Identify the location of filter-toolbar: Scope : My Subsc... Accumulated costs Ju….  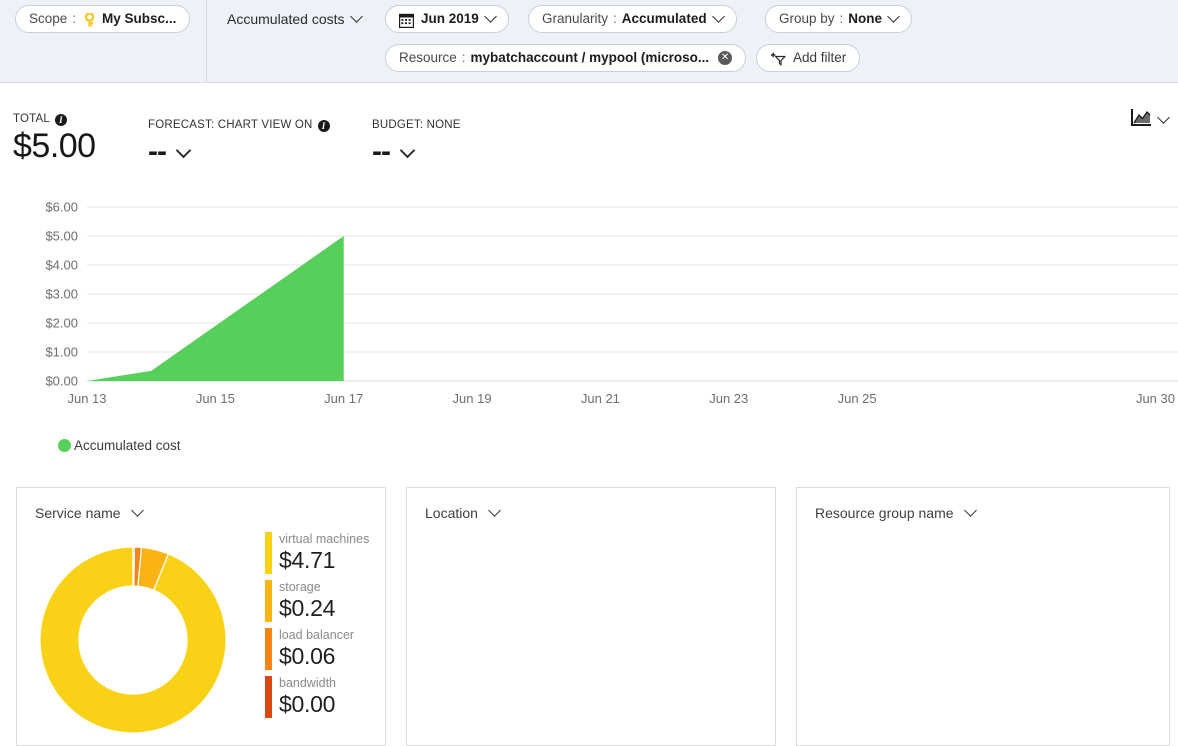
(589, 41).